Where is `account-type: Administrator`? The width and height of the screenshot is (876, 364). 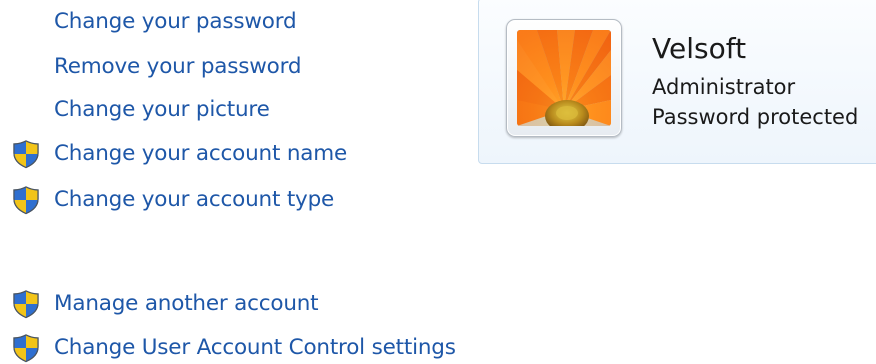
account-type: Administrator is located at coordinates (724, 87).